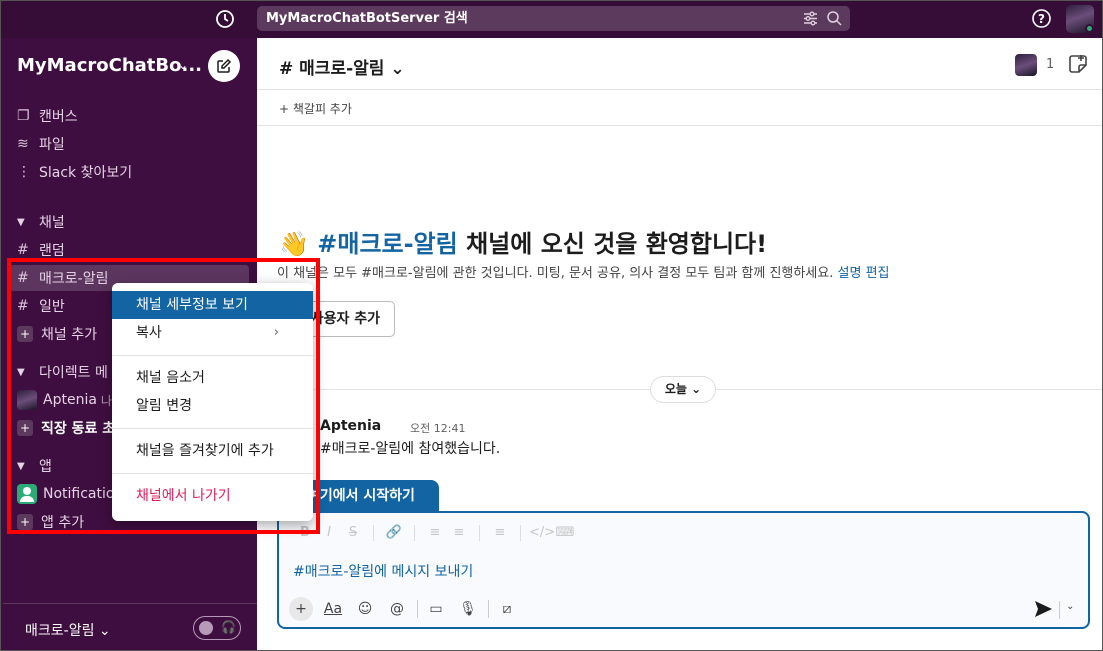  I want to click on menu-item-mute-channel: 채널 음소거, so click(212, 378).